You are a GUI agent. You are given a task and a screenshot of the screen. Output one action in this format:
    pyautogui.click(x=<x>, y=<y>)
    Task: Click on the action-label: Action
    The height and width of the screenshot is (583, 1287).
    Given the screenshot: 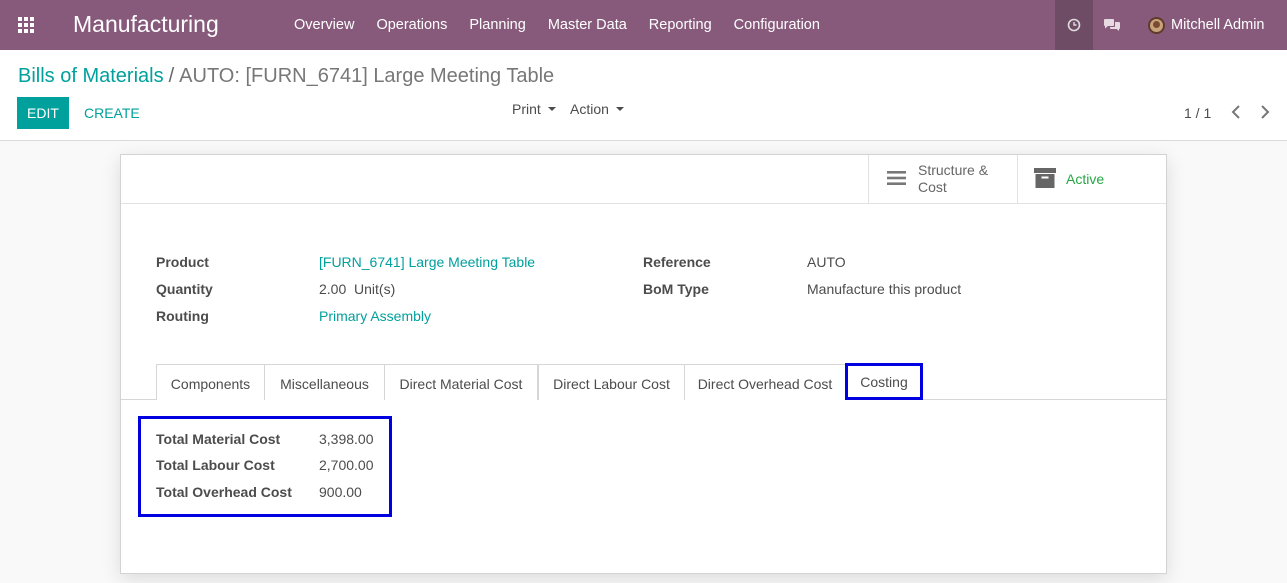 What is the action you would take?
    pyautogui.click(x=589, y=109)
    